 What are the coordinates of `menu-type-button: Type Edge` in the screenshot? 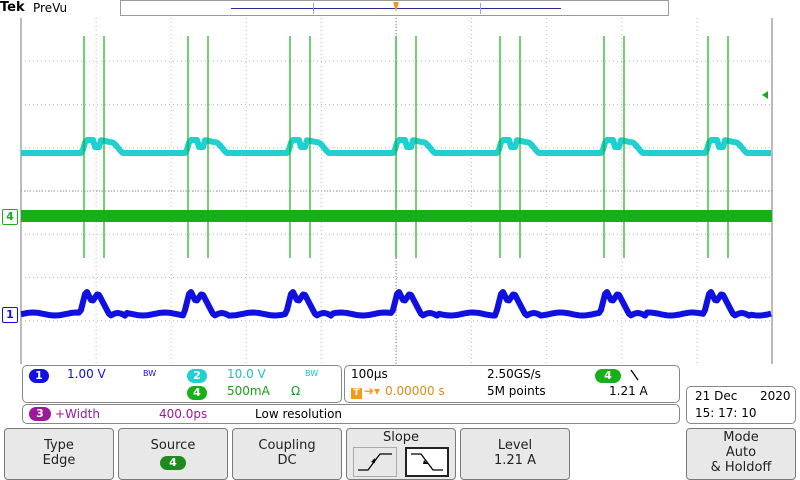 It's located at (59, 454).